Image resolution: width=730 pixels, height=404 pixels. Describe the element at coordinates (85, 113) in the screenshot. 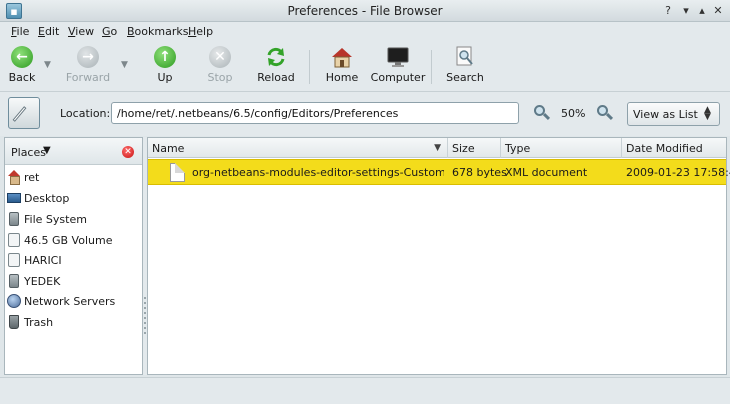

I see `location-label: Location:` at that location.